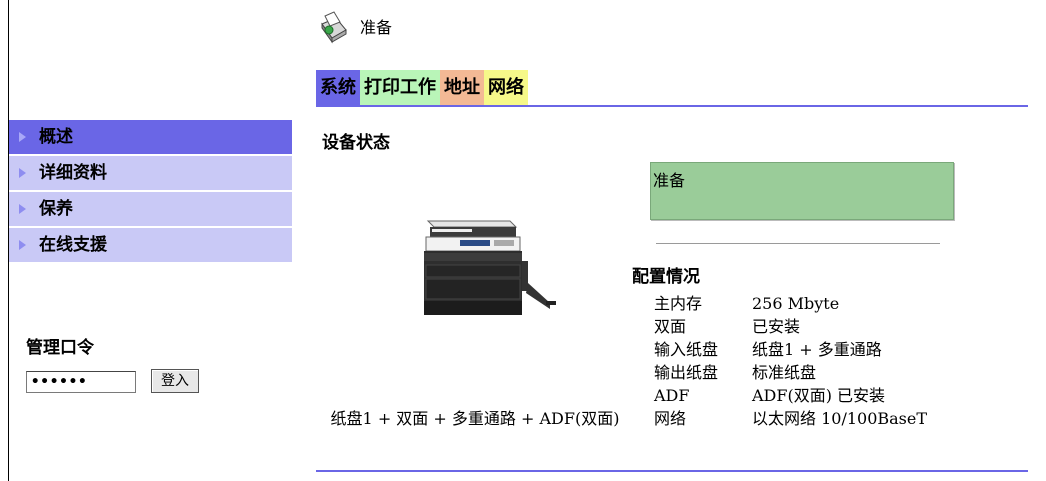 This screenshot has width=1046, height=481. Describe the element at coordinates (150, 210) in the screenshot. I see `sidebar-item-maintenance: 保养` at that location.